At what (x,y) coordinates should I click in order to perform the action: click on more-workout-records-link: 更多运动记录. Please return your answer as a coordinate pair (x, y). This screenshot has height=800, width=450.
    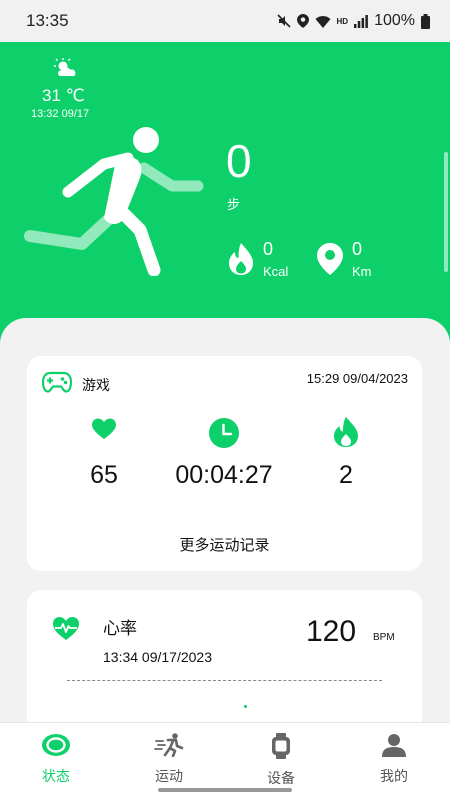
    Looking at the image, I should click on (224, 544).